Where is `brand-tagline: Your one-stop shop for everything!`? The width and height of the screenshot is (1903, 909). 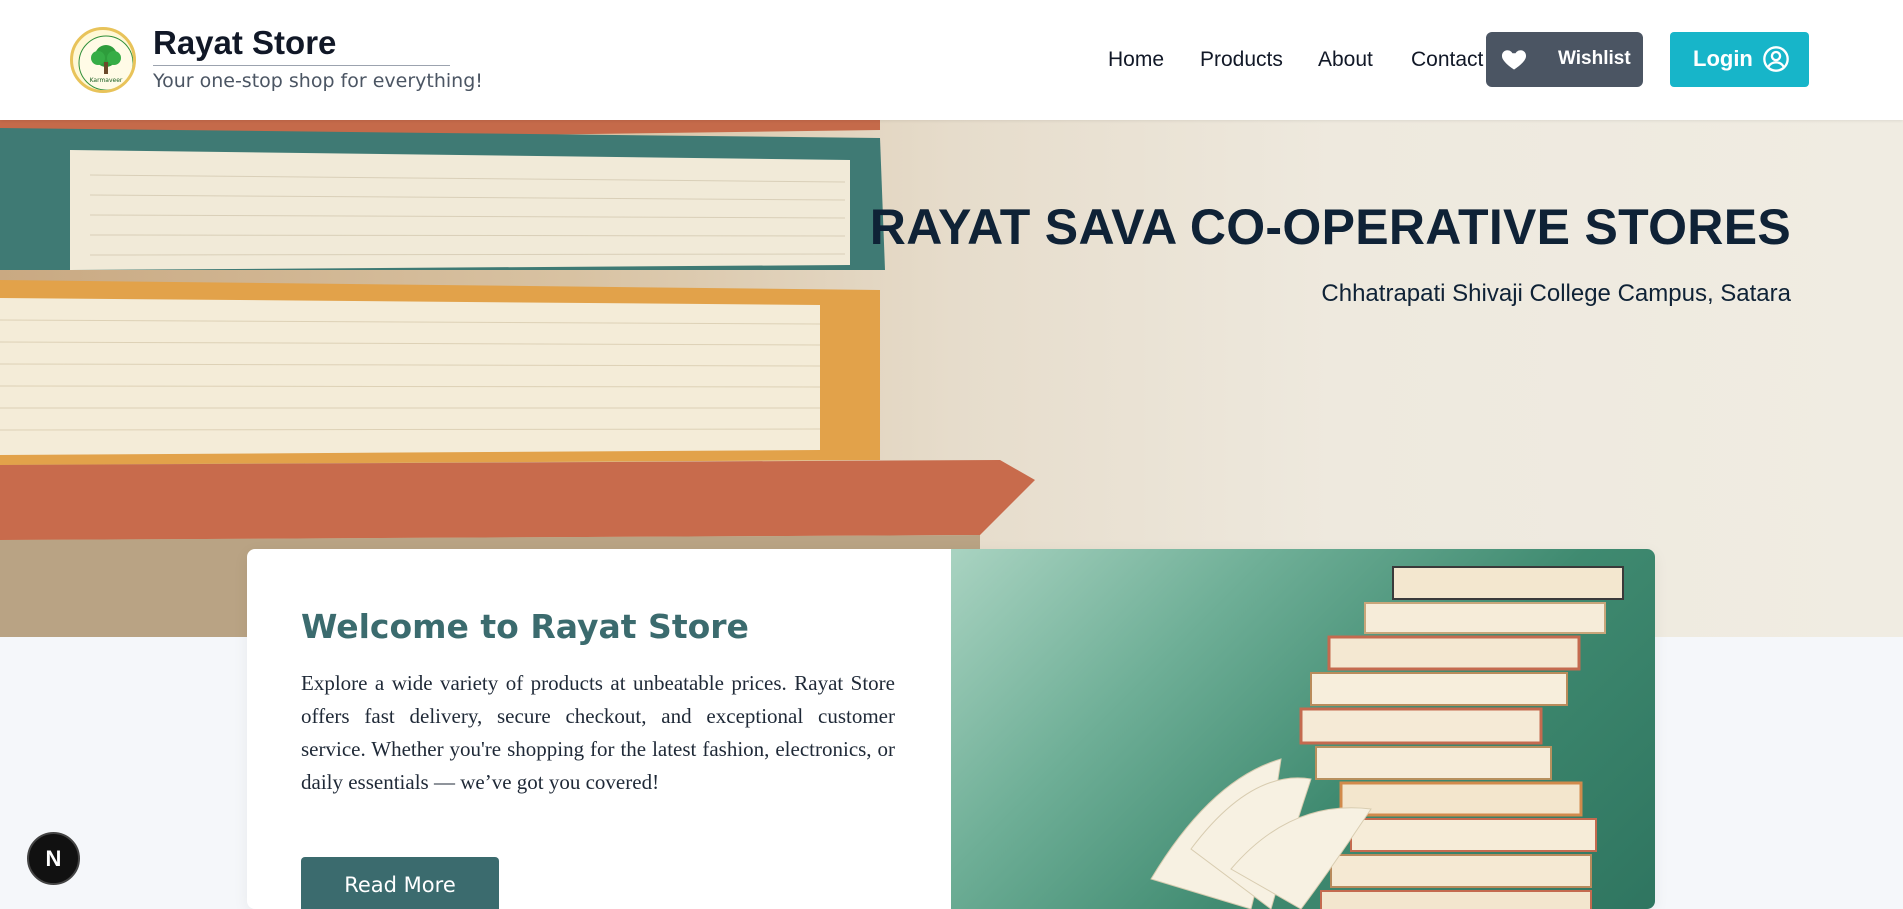
brand-tagline: Your one-stop shop for everything! is located at coordinates (318, 81).